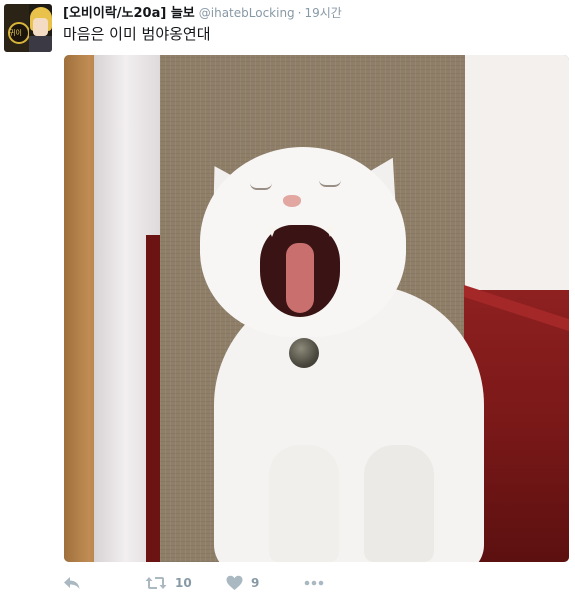 Image resolution: width=575 pixels, height=597 pixels. What do you see at coordinates (303, 583) in the screenshot?
I see `tweet-actions: 10 9` at bounding box center [303, 583].